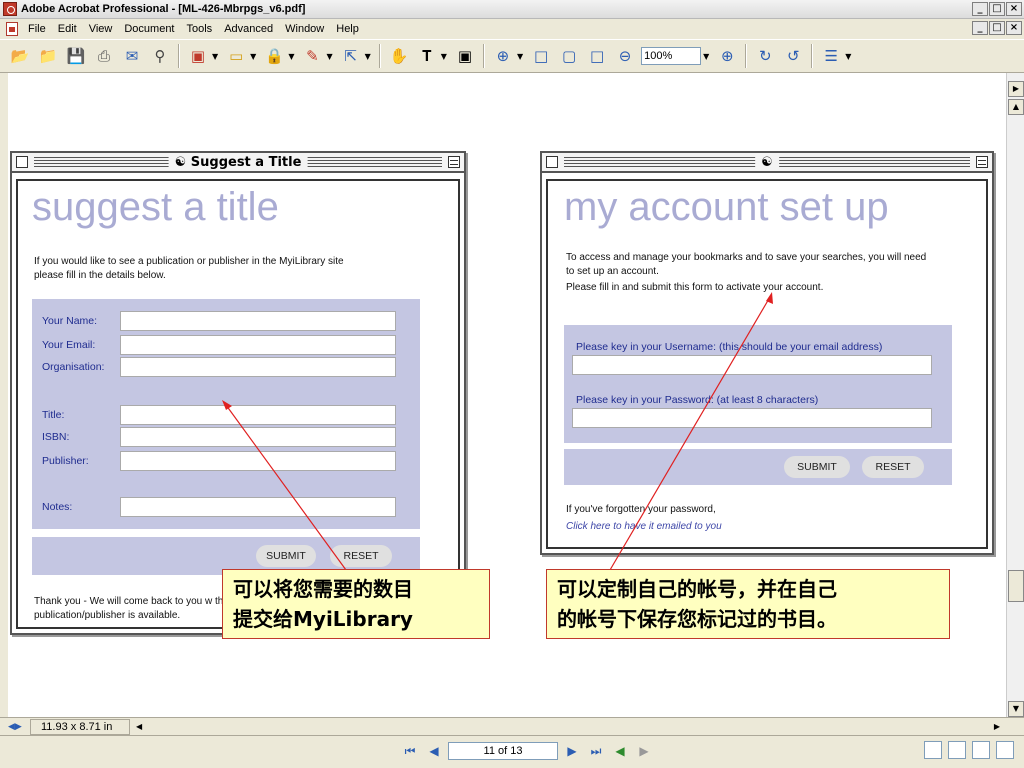 The height and width of the screenshot is (768, 1024). What do you see at coordinates (765, 56) in the screenshot?
I see `rotate-clockwise-icon: ↻` at bounding box center [765, 56].